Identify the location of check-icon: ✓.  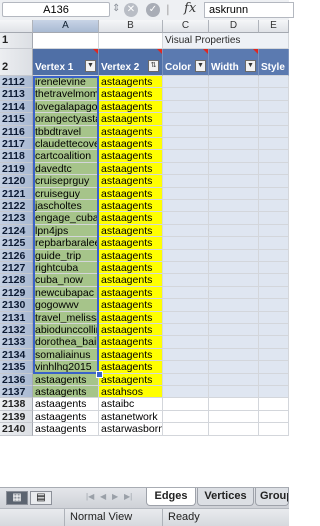
(153, 10).